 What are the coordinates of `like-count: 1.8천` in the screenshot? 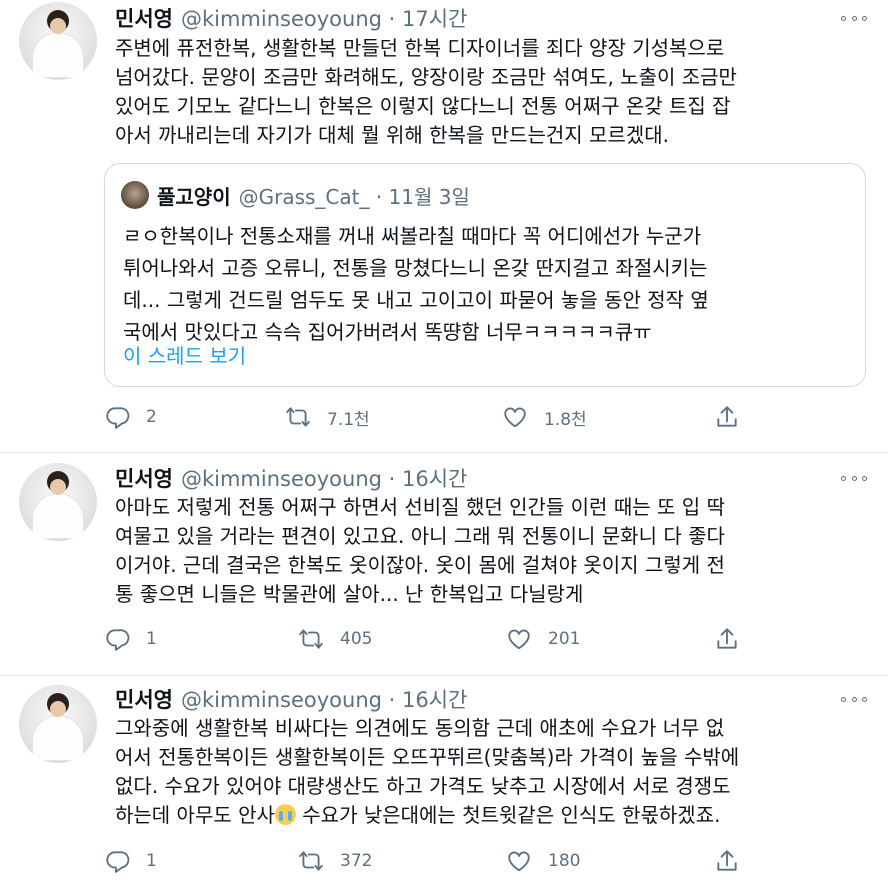 It's located at (565, 419).